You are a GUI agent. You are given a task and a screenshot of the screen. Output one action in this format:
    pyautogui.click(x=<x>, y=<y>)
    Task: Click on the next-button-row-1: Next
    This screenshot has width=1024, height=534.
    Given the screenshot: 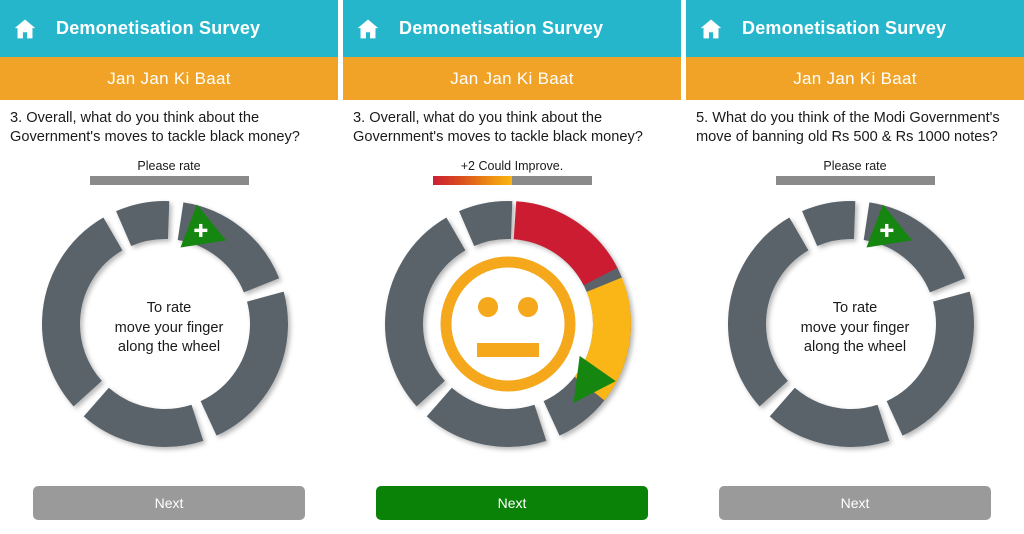 What is the action you would take?
    pyautogui.click(x=169, y=503)
    